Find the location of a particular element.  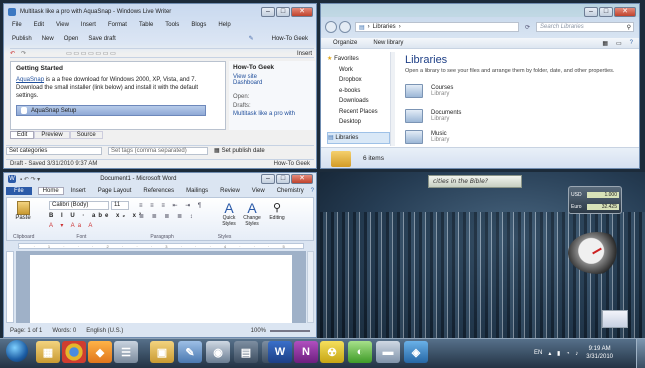

publish-date-field: ▦ Set publish date is located at coordinates (239, 151).